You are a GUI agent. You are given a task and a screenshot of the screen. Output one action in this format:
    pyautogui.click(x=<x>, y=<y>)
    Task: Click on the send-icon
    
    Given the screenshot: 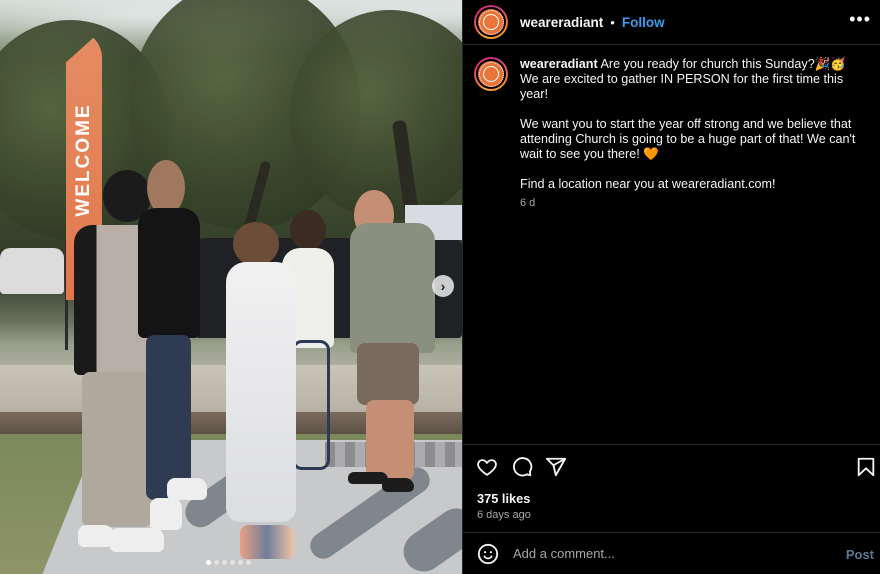 What is the action you would take?
    pyautogui.click(x=556, y=467)
    